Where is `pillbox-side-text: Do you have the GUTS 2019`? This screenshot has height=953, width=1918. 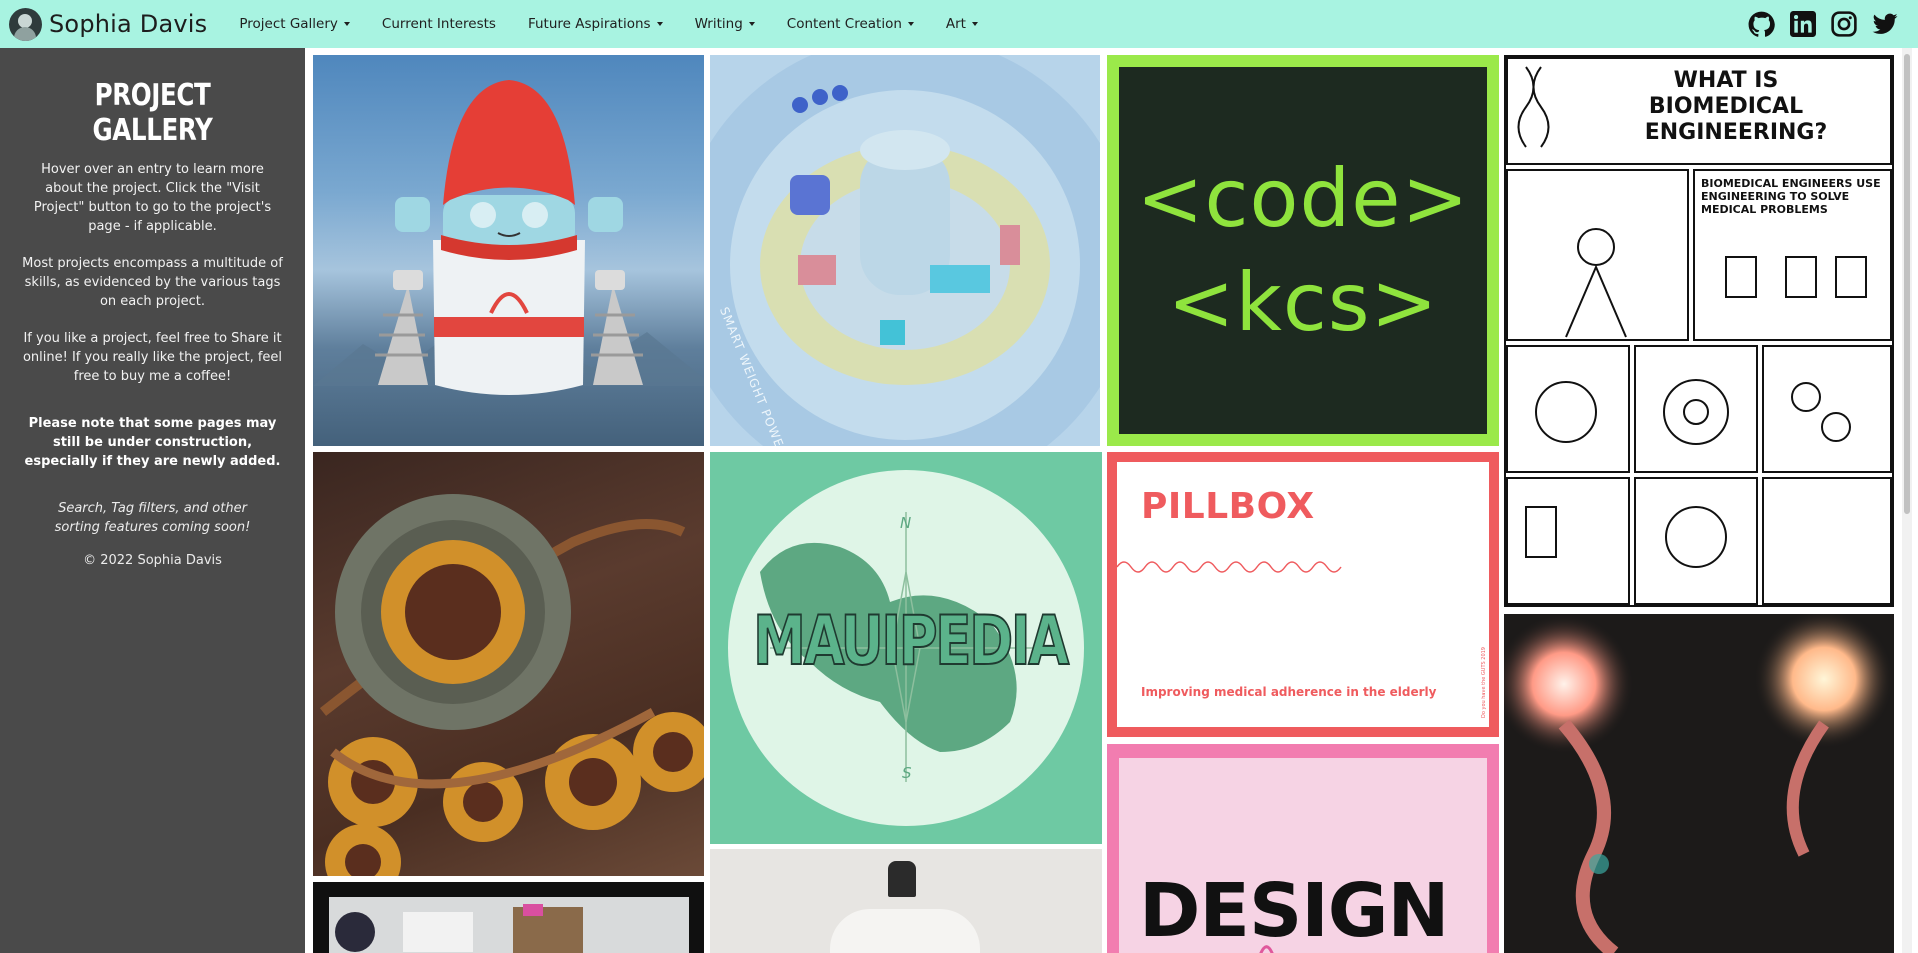
pillbox-side-text: Do you have the GUTS 2019 is located at coordinates (1484, 683).